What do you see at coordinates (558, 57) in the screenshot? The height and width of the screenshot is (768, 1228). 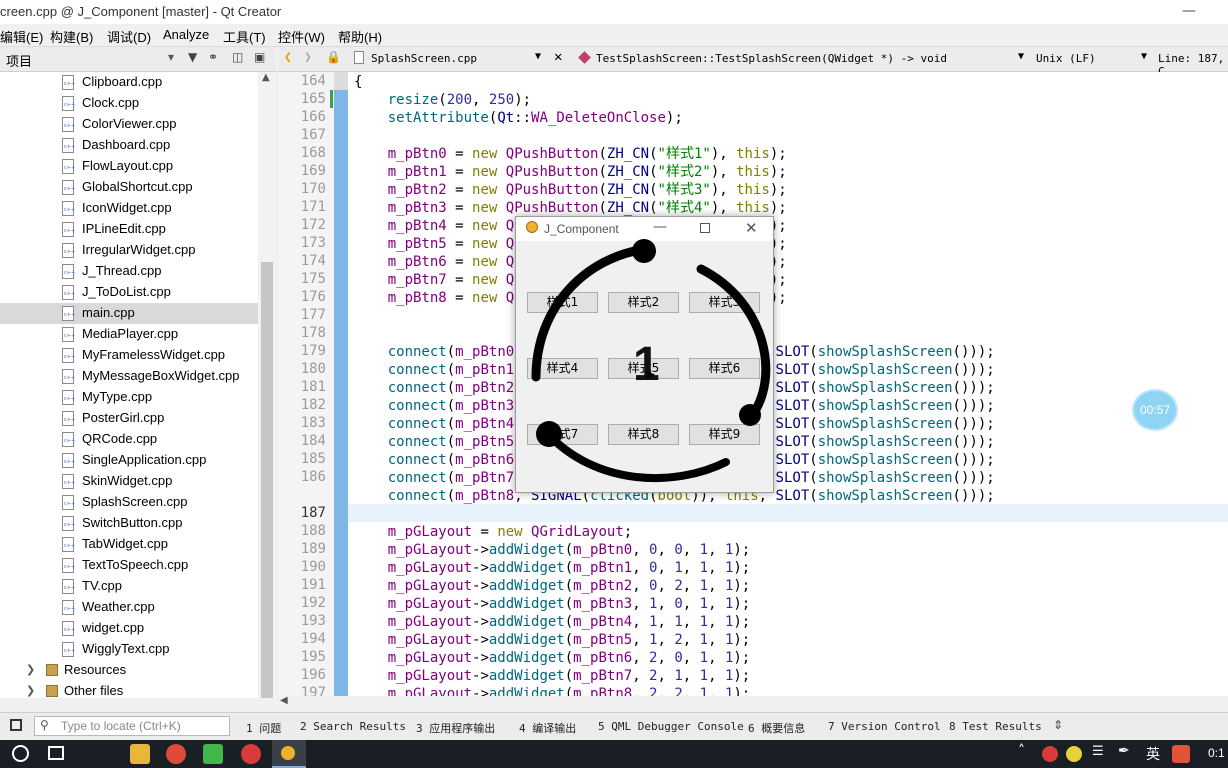 I see `close-icon: ✕` at bounding box center [558, 57].